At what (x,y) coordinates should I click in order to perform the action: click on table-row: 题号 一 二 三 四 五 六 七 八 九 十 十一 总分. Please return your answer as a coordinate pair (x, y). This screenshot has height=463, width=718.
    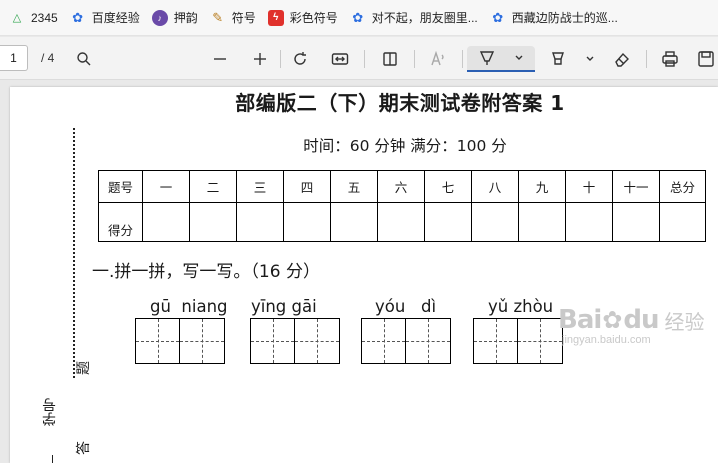
    Looking at the image, I should click on (402, 186).